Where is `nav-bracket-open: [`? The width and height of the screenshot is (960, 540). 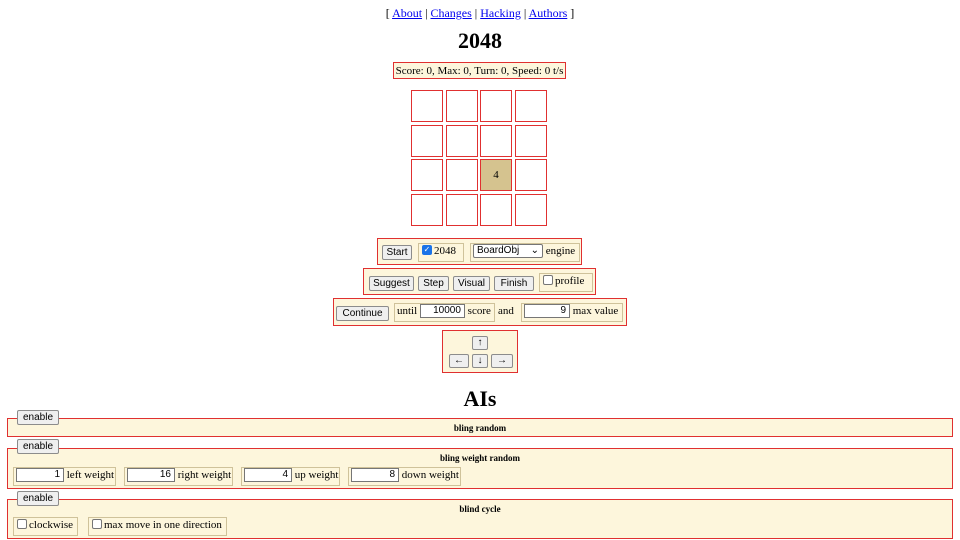 nav-bracket-open: [ is located at coordinates (387, 13).